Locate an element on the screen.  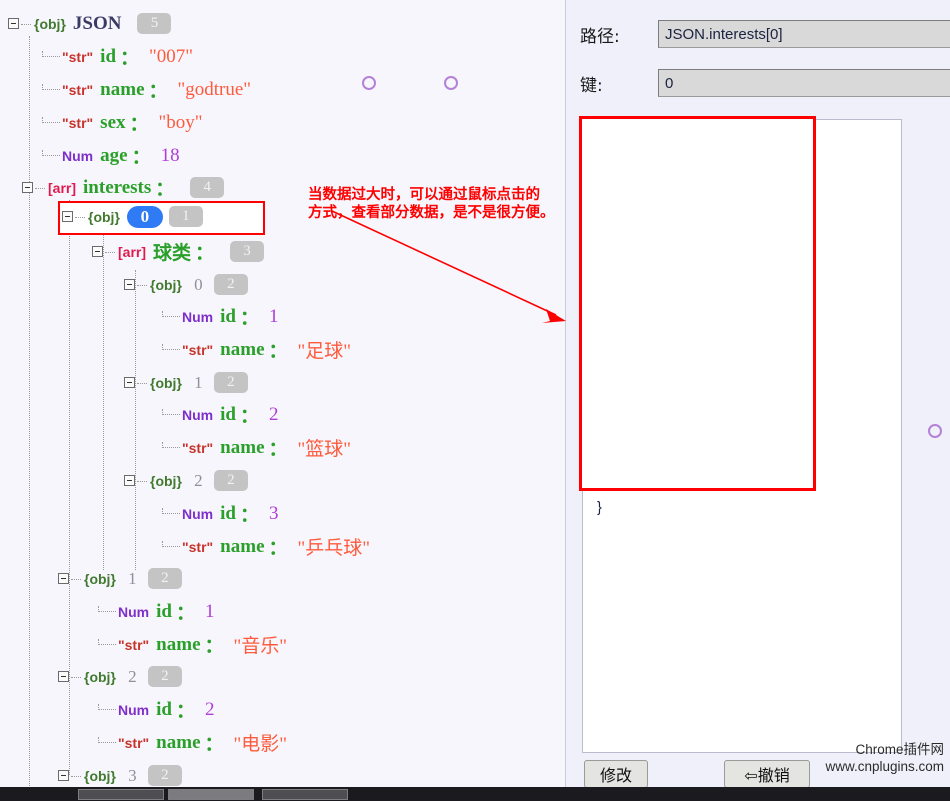
path-input: JSON.interests[0] is located at coordinates (804, 34).